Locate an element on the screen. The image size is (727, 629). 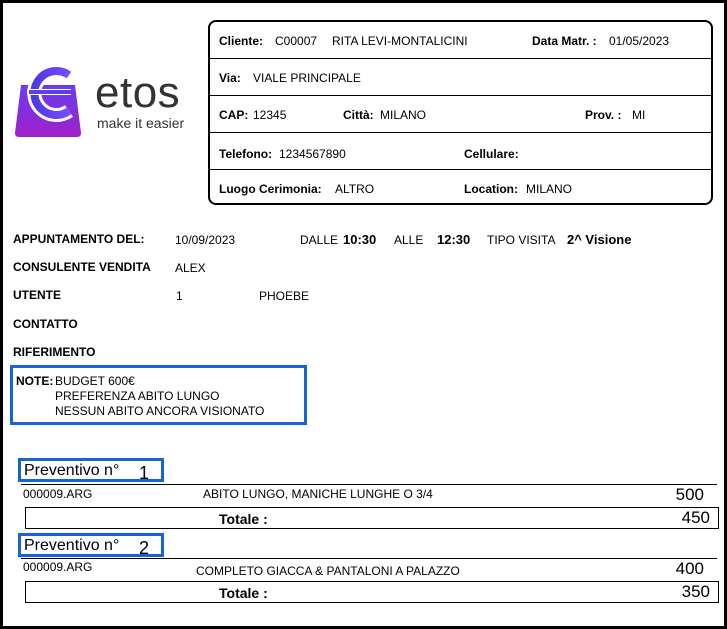
location-label: Location: is located at coordinates (491, 189).